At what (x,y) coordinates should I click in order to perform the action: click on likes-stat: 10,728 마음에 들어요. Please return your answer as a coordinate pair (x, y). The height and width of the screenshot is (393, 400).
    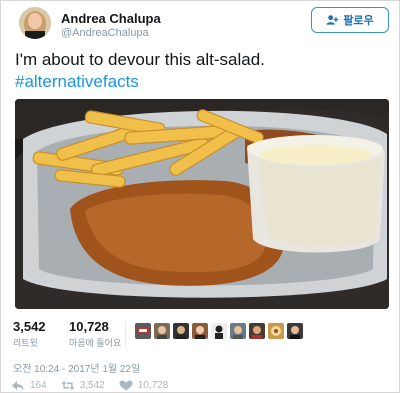
    Looking at the image, I should click on (95, 334).